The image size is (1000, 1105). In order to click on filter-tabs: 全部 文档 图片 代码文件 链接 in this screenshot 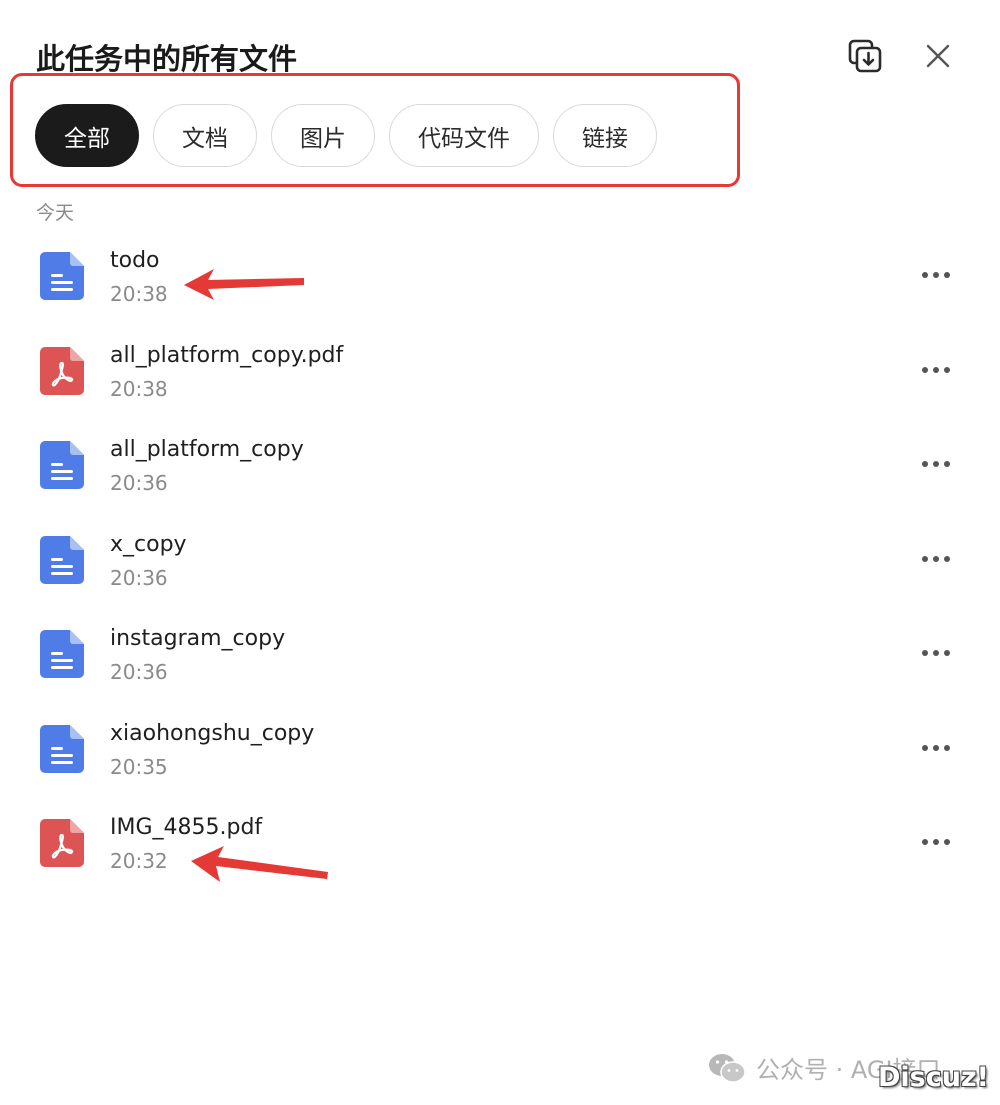, I will do `click(346, 135)`.